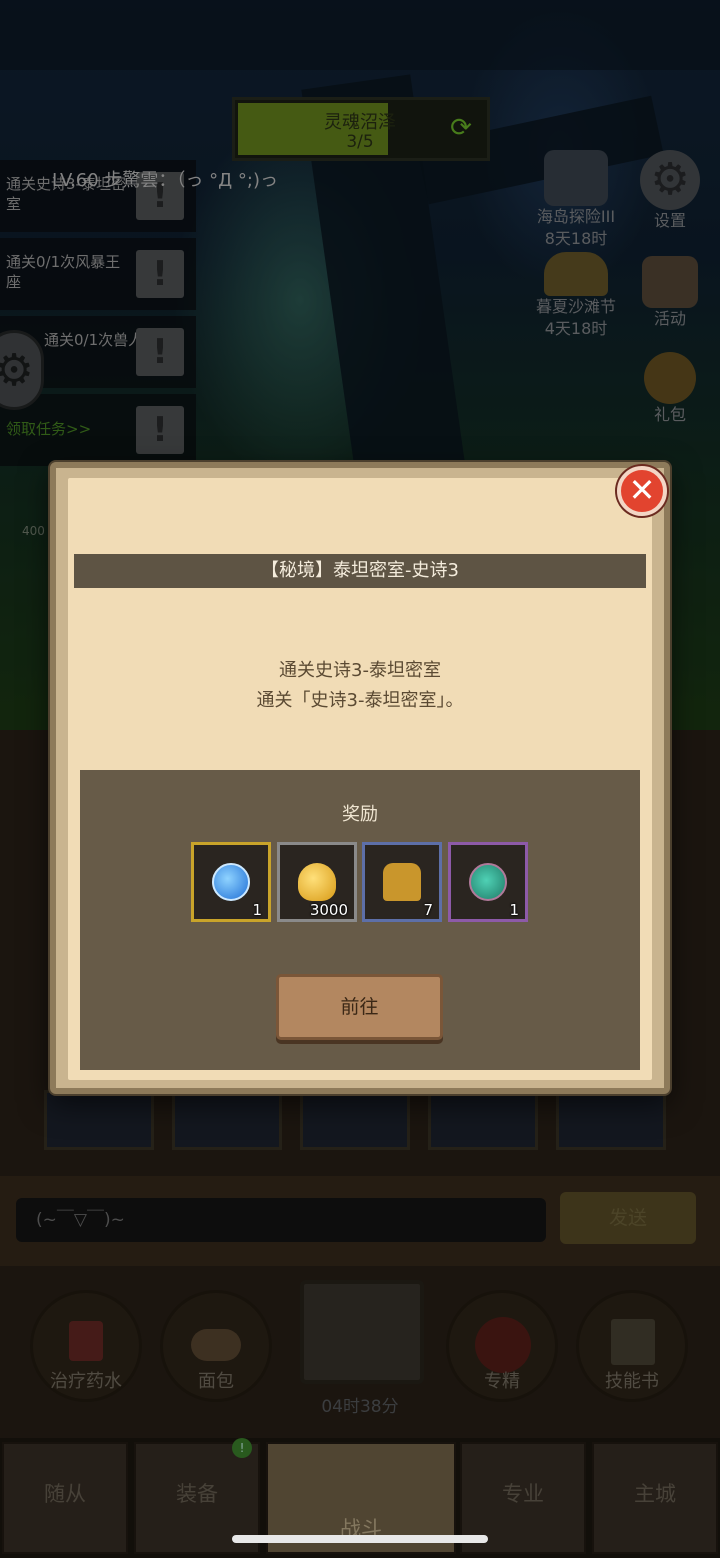 This screenshot has width=720, height=1558. I want to click on consumable-specialization: 专精, so click(502, 1346).